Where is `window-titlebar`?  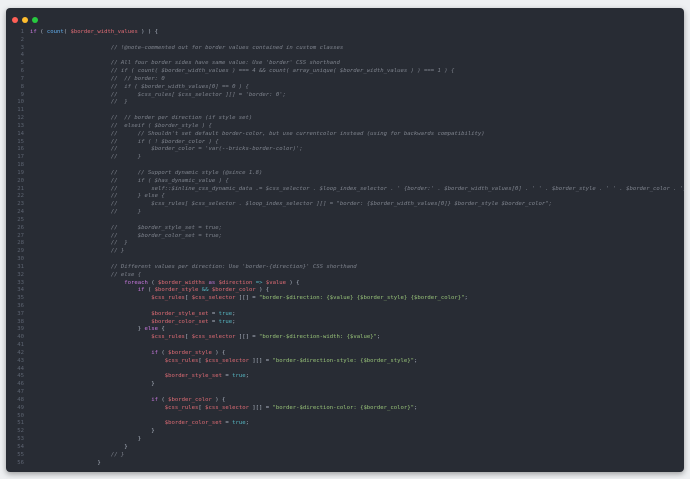
window-titlebar is located at coordinates (345, 17).